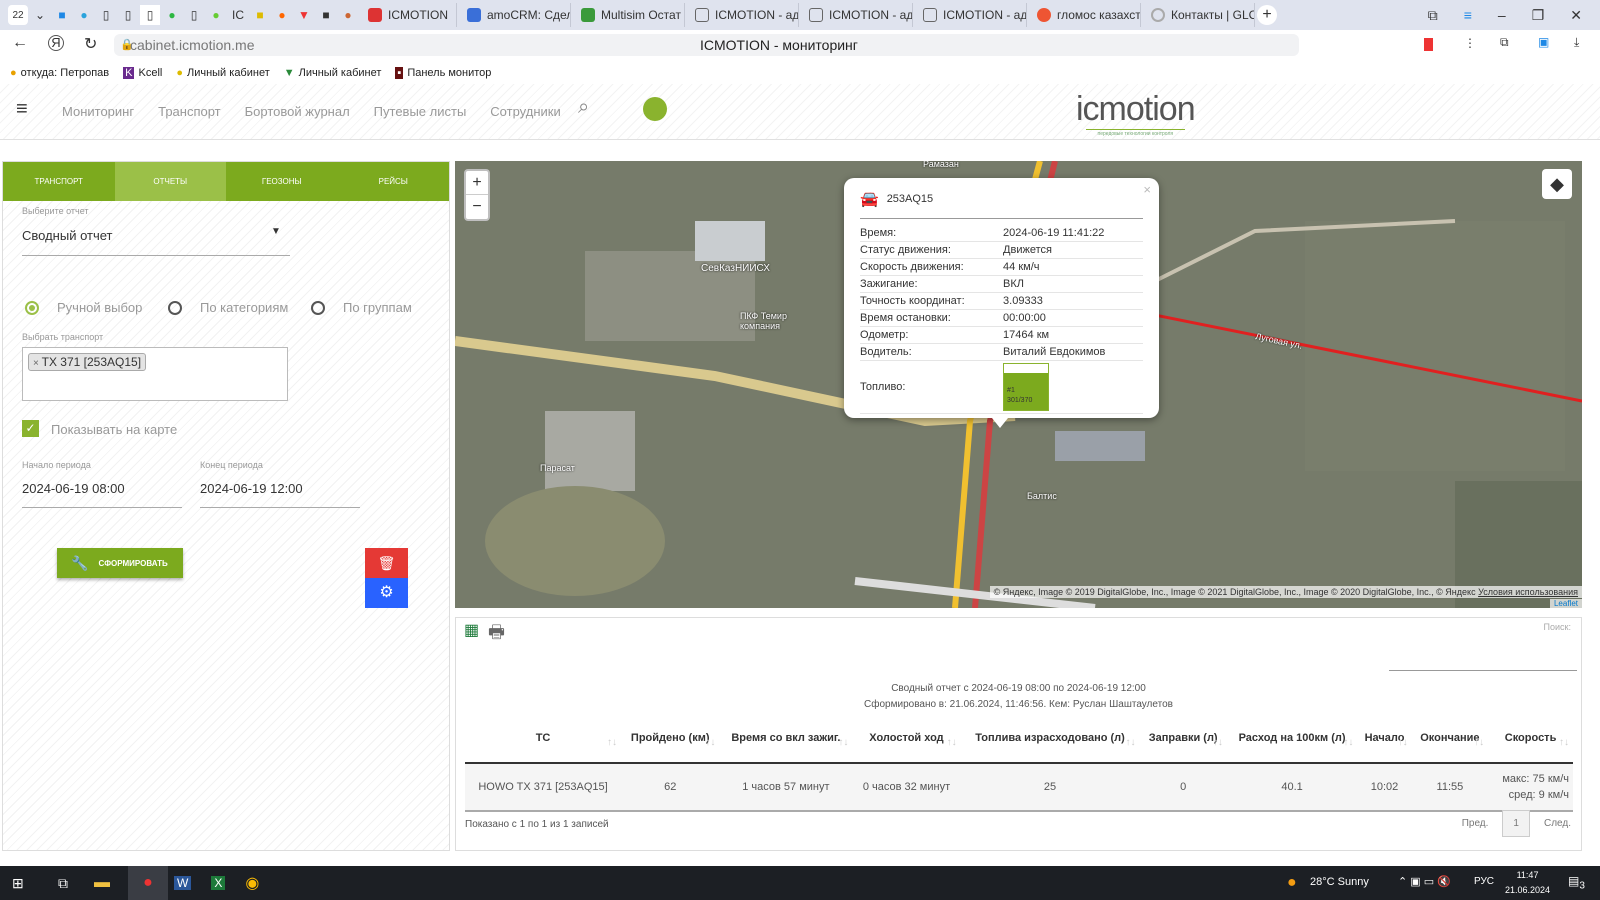  What do you see at coordinates (543, 738) in the screenshot?
I see `column-header: ТС ↑↓` at bounding box center [543, 738].